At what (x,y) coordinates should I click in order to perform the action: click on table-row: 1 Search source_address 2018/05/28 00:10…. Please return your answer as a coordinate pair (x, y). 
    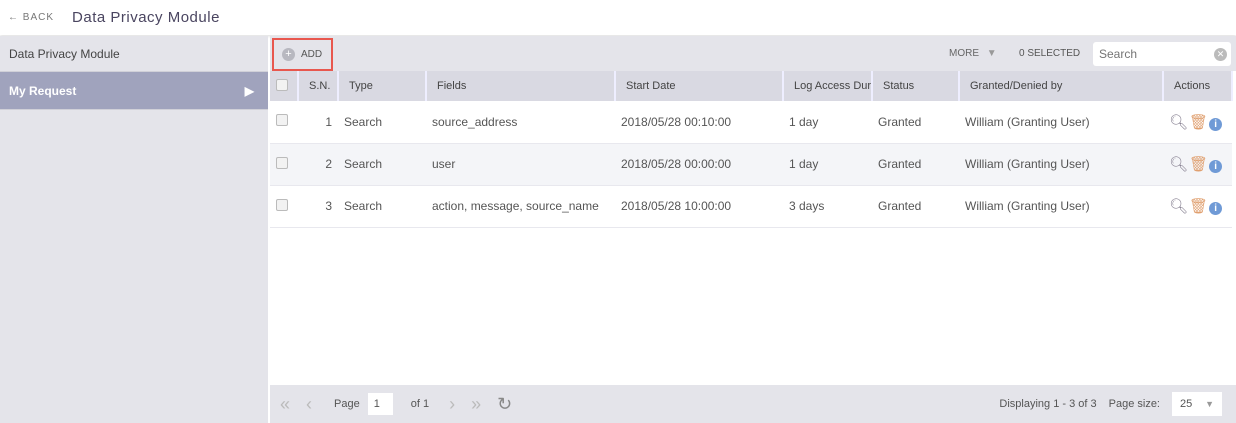
    Looking at the image, I should click on (751, 122).